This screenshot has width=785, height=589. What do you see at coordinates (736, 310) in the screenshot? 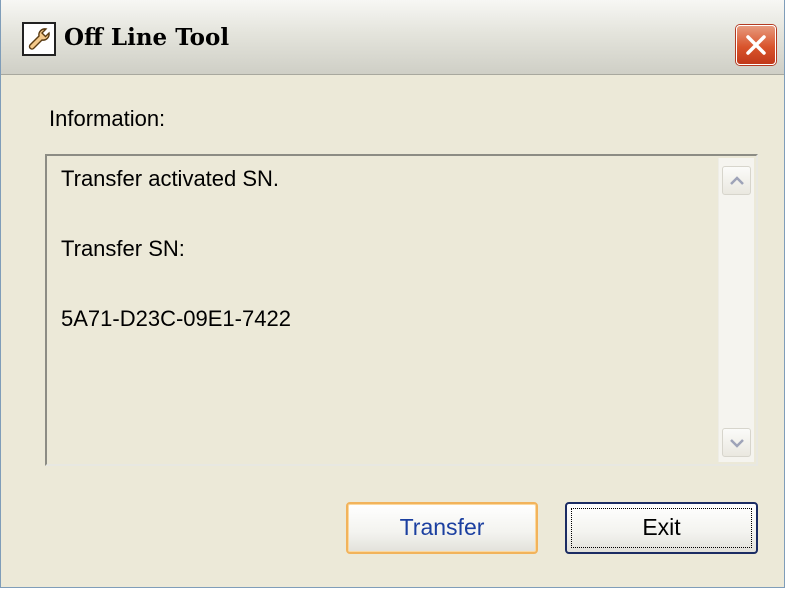
I see `vertical-scrollbar` at bounding box center [736, 310].